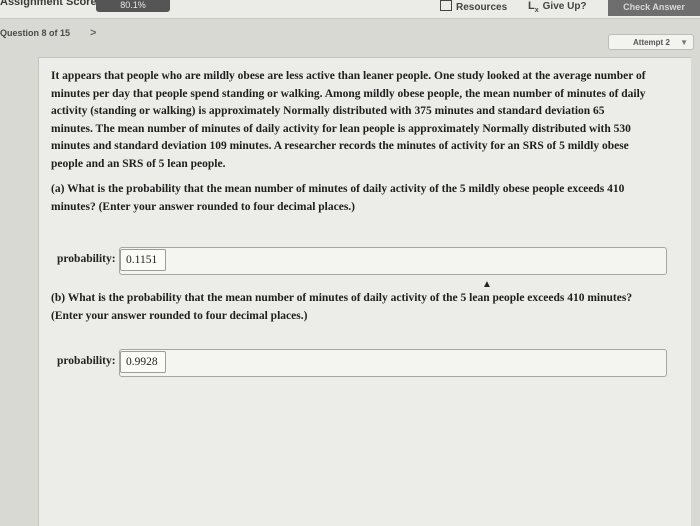  I want to click on mouse-cursor-icon: ▲, so click(487, 284).